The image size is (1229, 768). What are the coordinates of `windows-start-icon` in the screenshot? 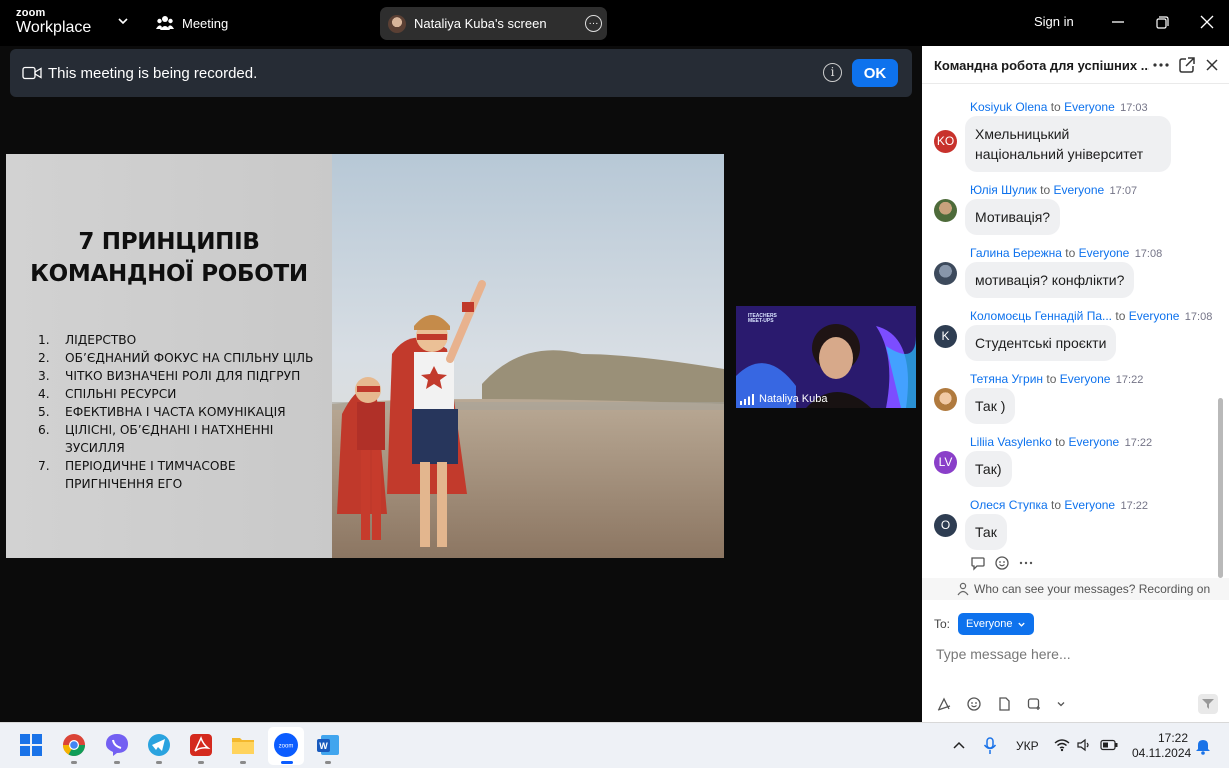 It's located at (31, 745).